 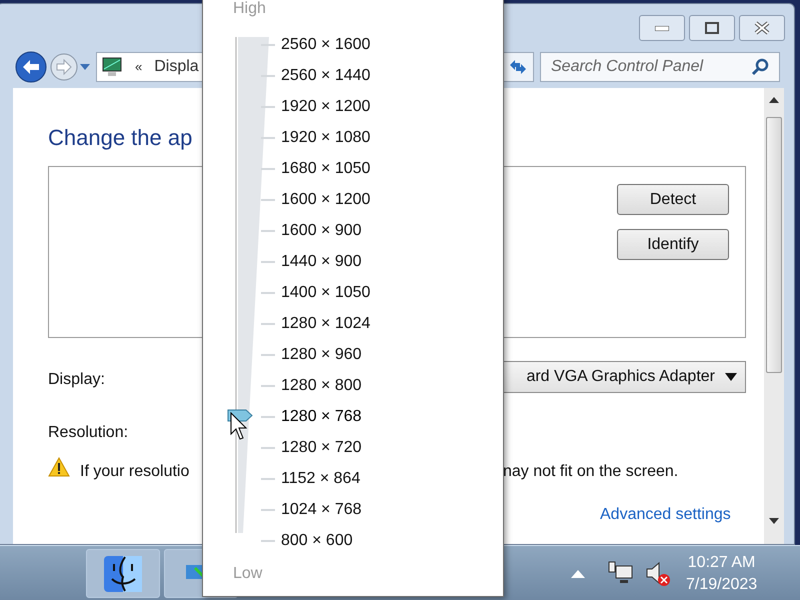 I want to click on warning-text: nay not fit on the screen., so click(x=590, y=472).